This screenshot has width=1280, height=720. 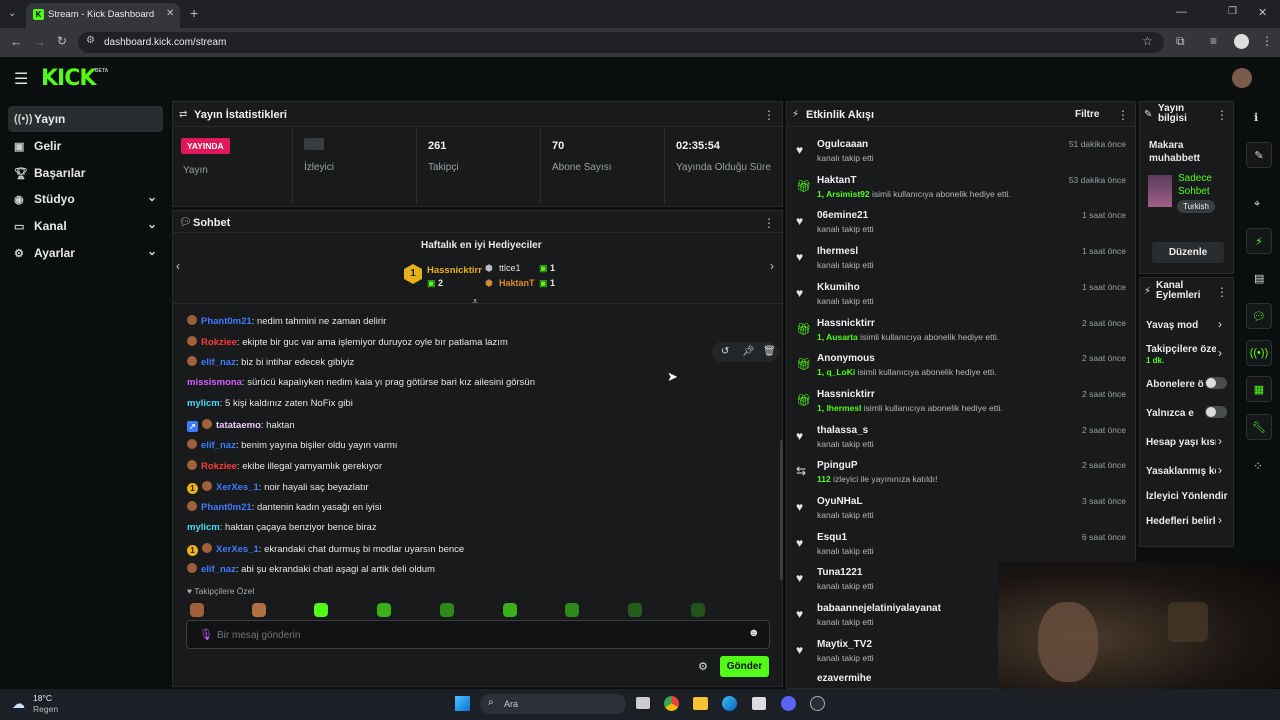 What do you see at coordinates (206, 634) in the screenshot?
I see `microphone-icon: 🎙︎` at bounding box center [206, 634].